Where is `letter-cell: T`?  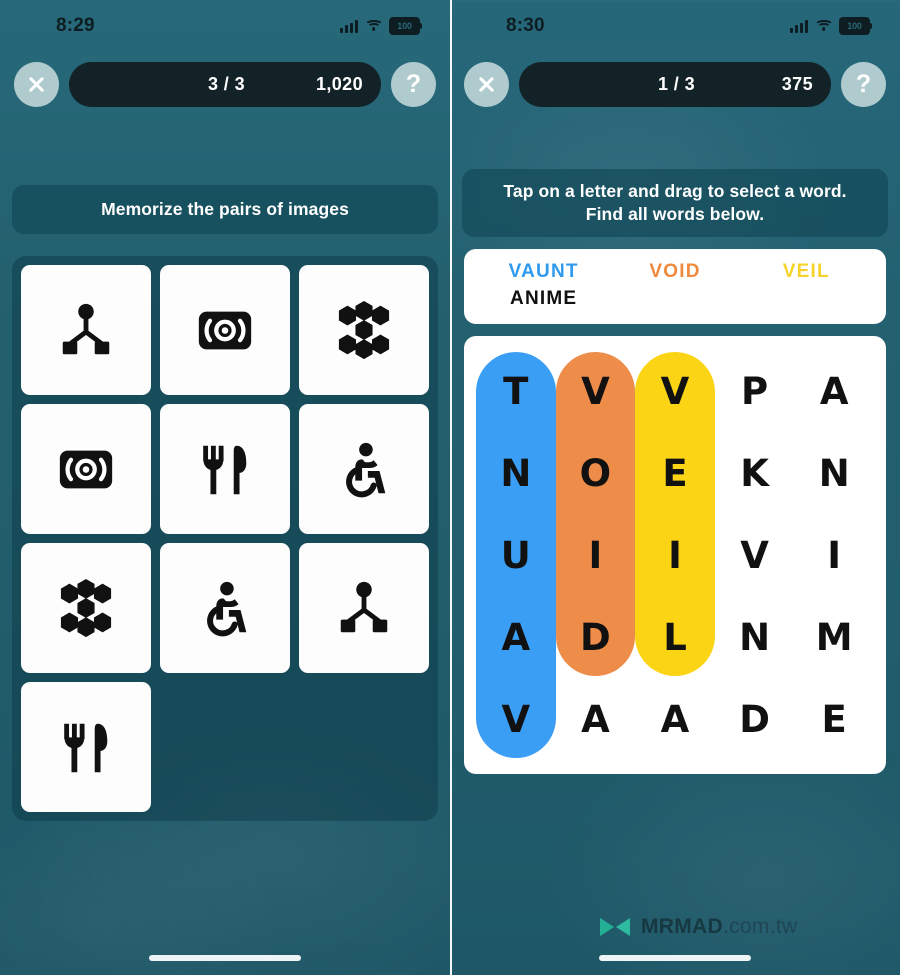 letter-cell: T is located at coordinates (516, 391).